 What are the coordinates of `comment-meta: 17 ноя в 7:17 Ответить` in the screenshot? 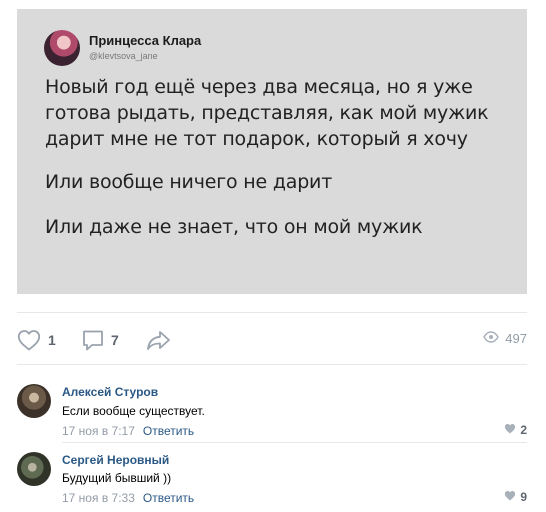 It's located at (128, 431).